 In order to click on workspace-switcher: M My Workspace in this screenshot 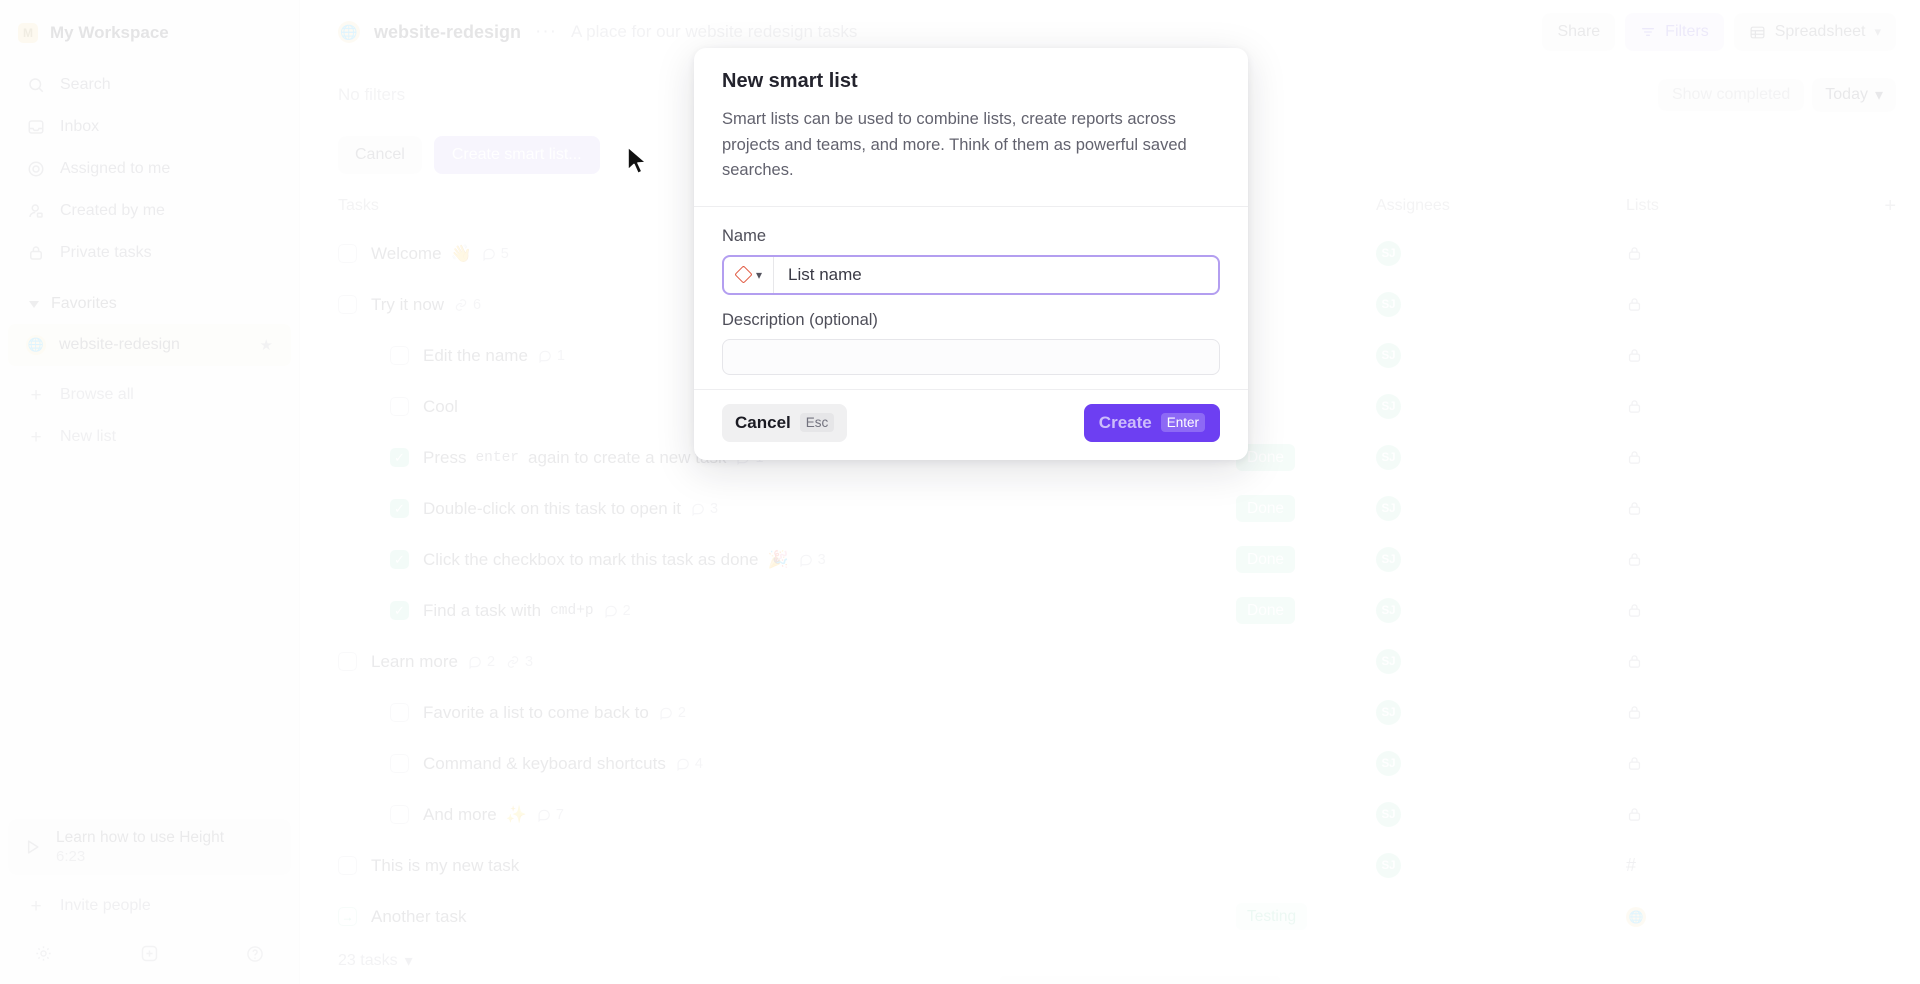, I will do `click(149, 33)`.